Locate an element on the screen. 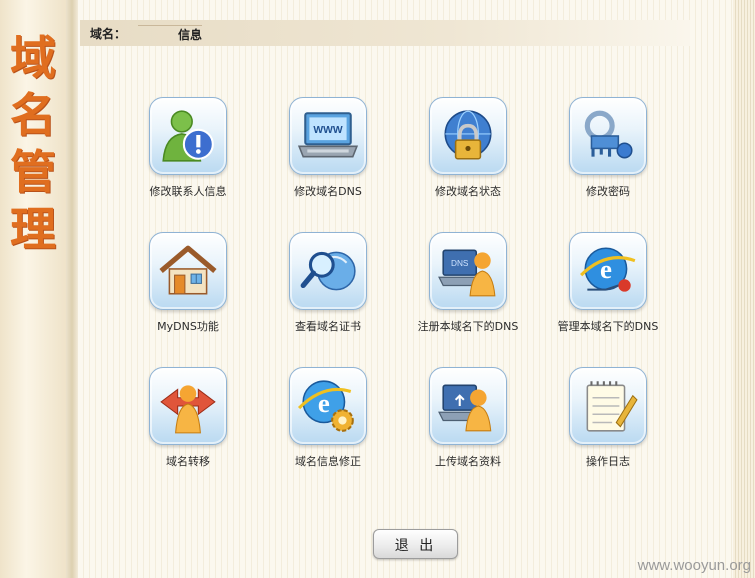 The width and height of the screenshot is (755, 578). tile-label: 修改域名DNS is located at coordinates (328, 191).